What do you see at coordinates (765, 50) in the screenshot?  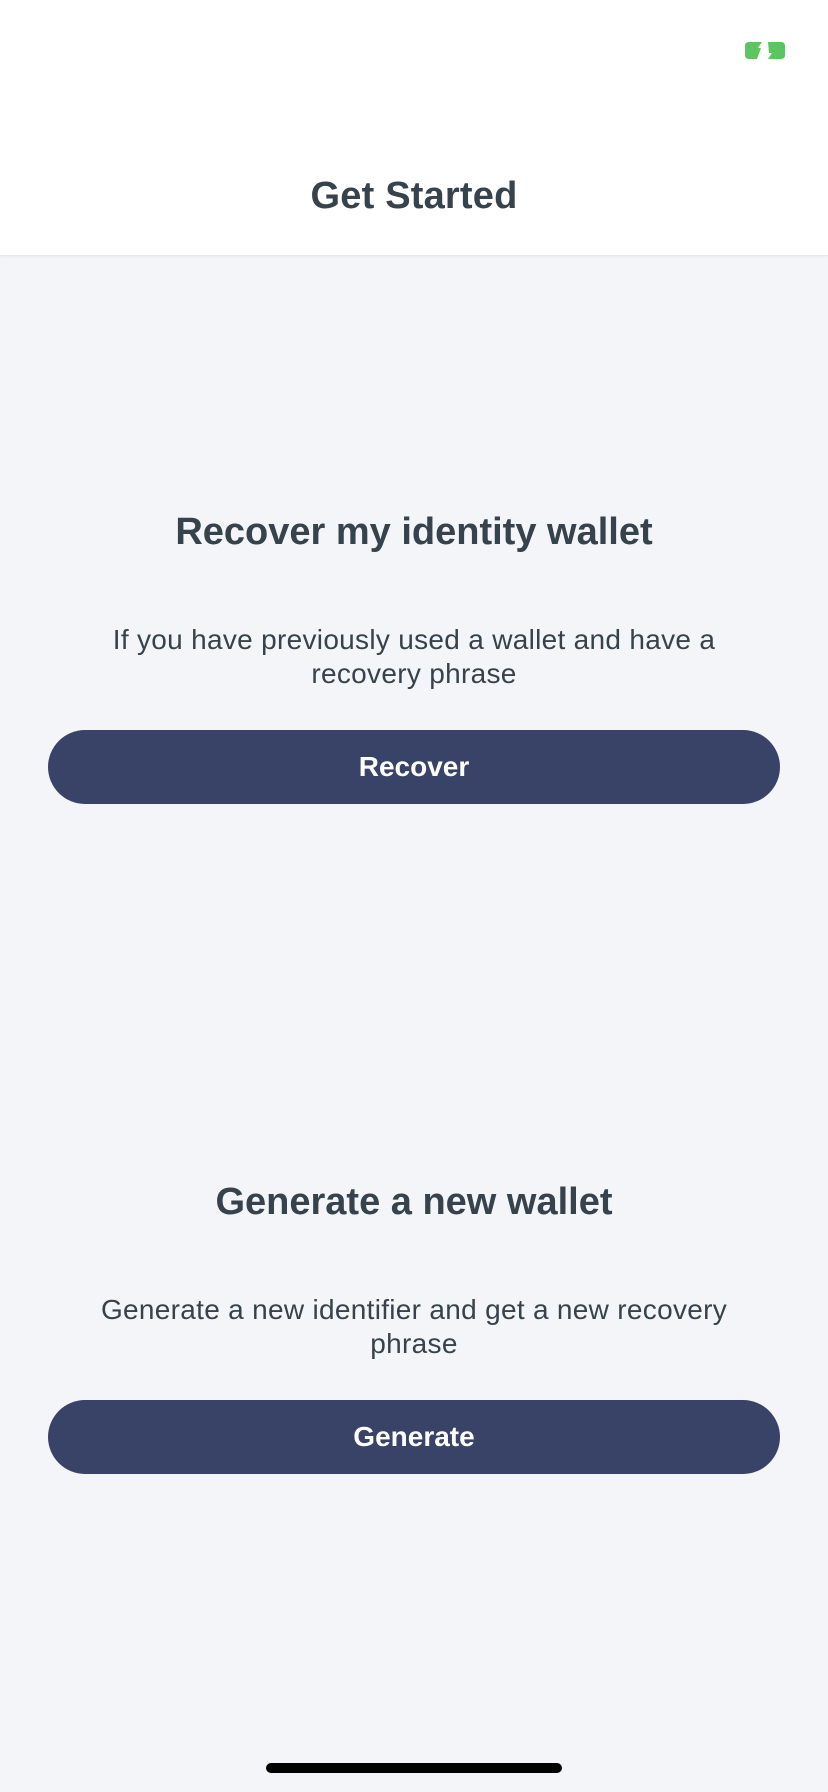 I see `battery-charging-icon` at bounding box center [765, 50].